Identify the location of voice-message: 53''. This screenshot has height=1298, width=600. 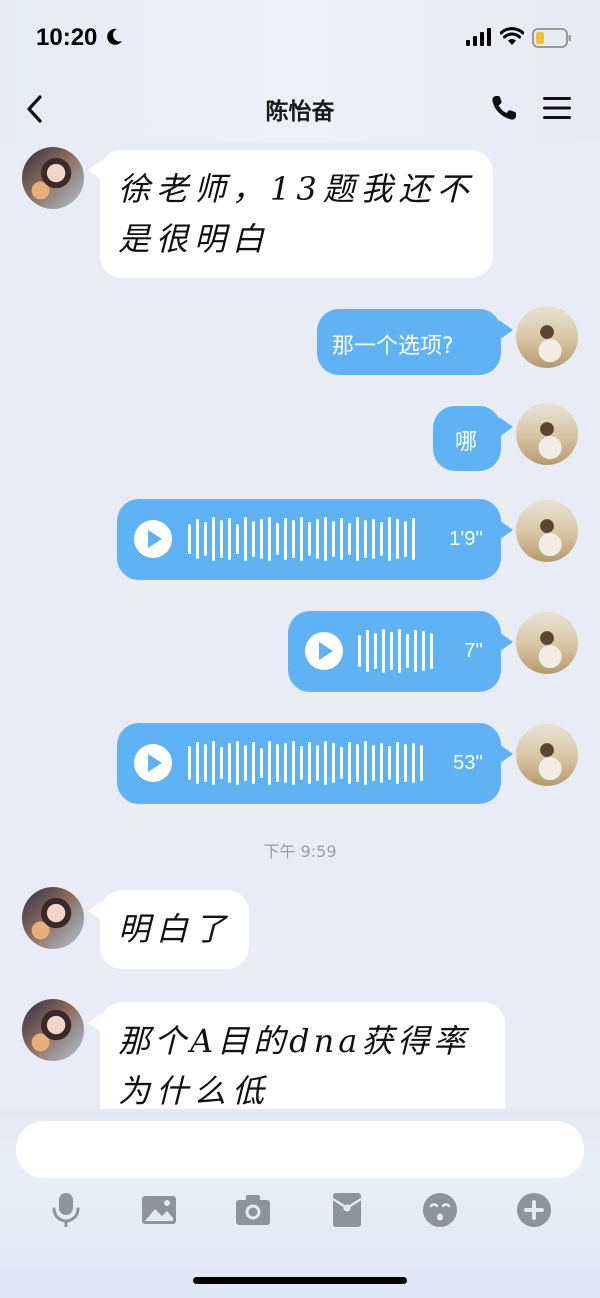
(309, 763).